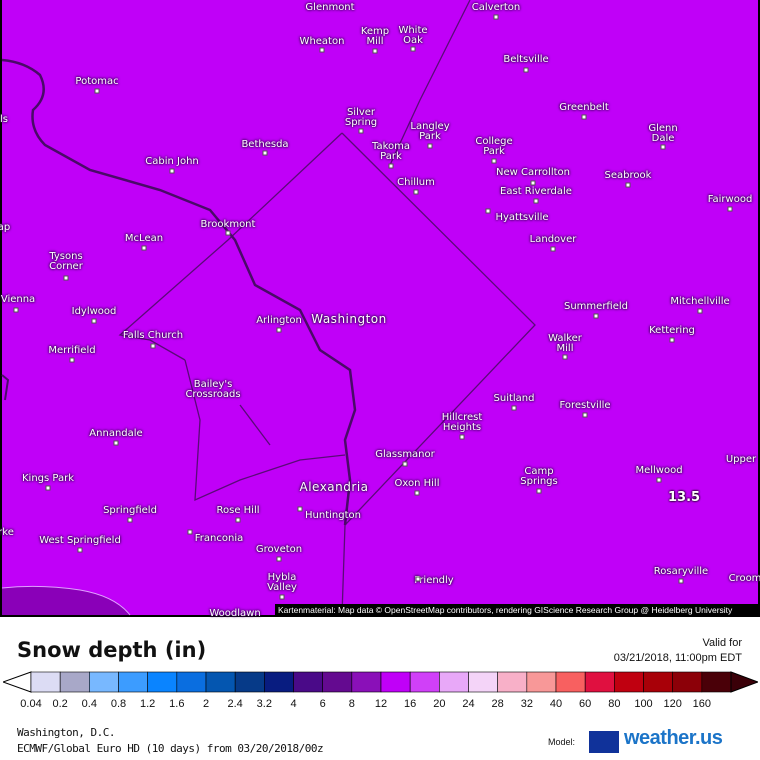 The height and width of the screenshot is (760, 760). What do you see at coordinates (97, 81) in the screenshot?
I see `city-label: Potomac` at bounding box center [97, 81].